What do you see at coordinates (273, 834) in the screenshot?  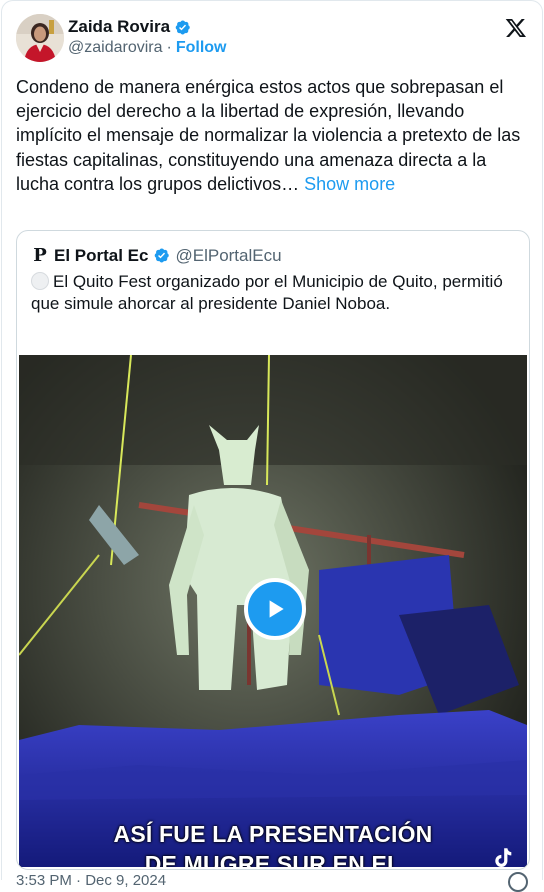 I see `video-caption-line1: ASÍ FUE LA PRESENTACIÓN` at bounding box center [273, 834].